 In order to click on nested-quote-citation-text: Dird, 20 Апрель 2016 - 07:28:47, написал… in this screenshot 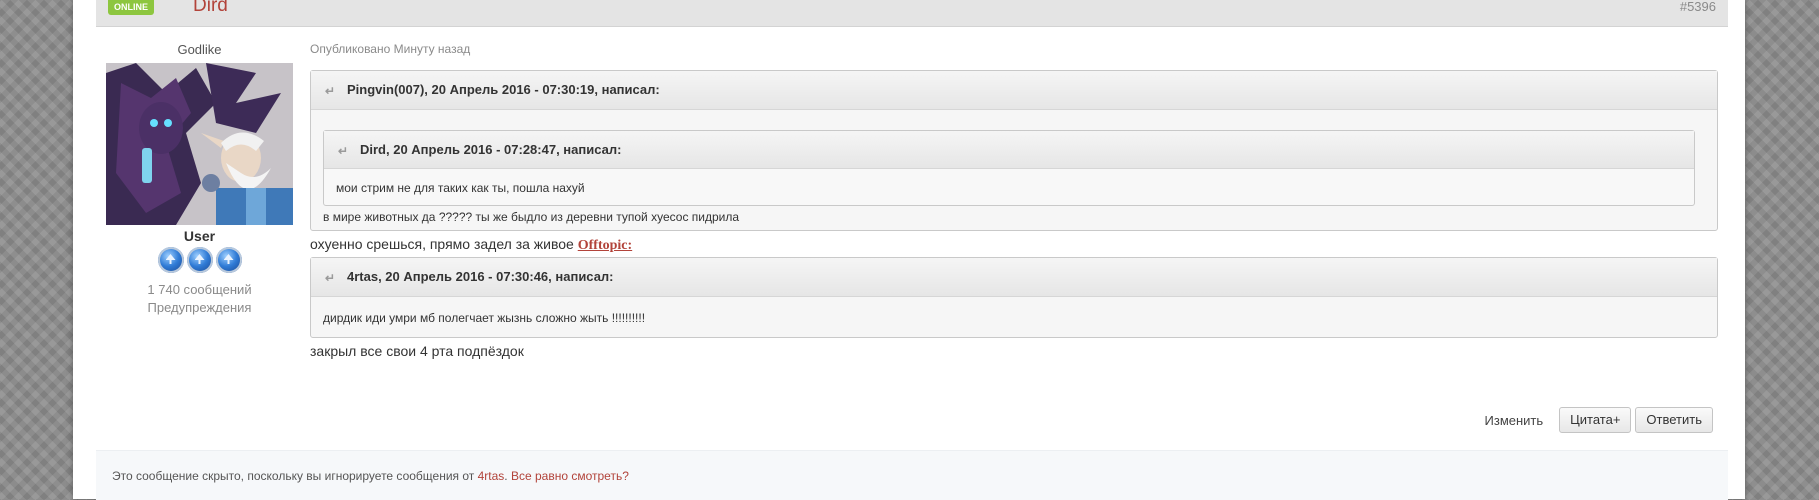, I will do `click(491, 149)`.